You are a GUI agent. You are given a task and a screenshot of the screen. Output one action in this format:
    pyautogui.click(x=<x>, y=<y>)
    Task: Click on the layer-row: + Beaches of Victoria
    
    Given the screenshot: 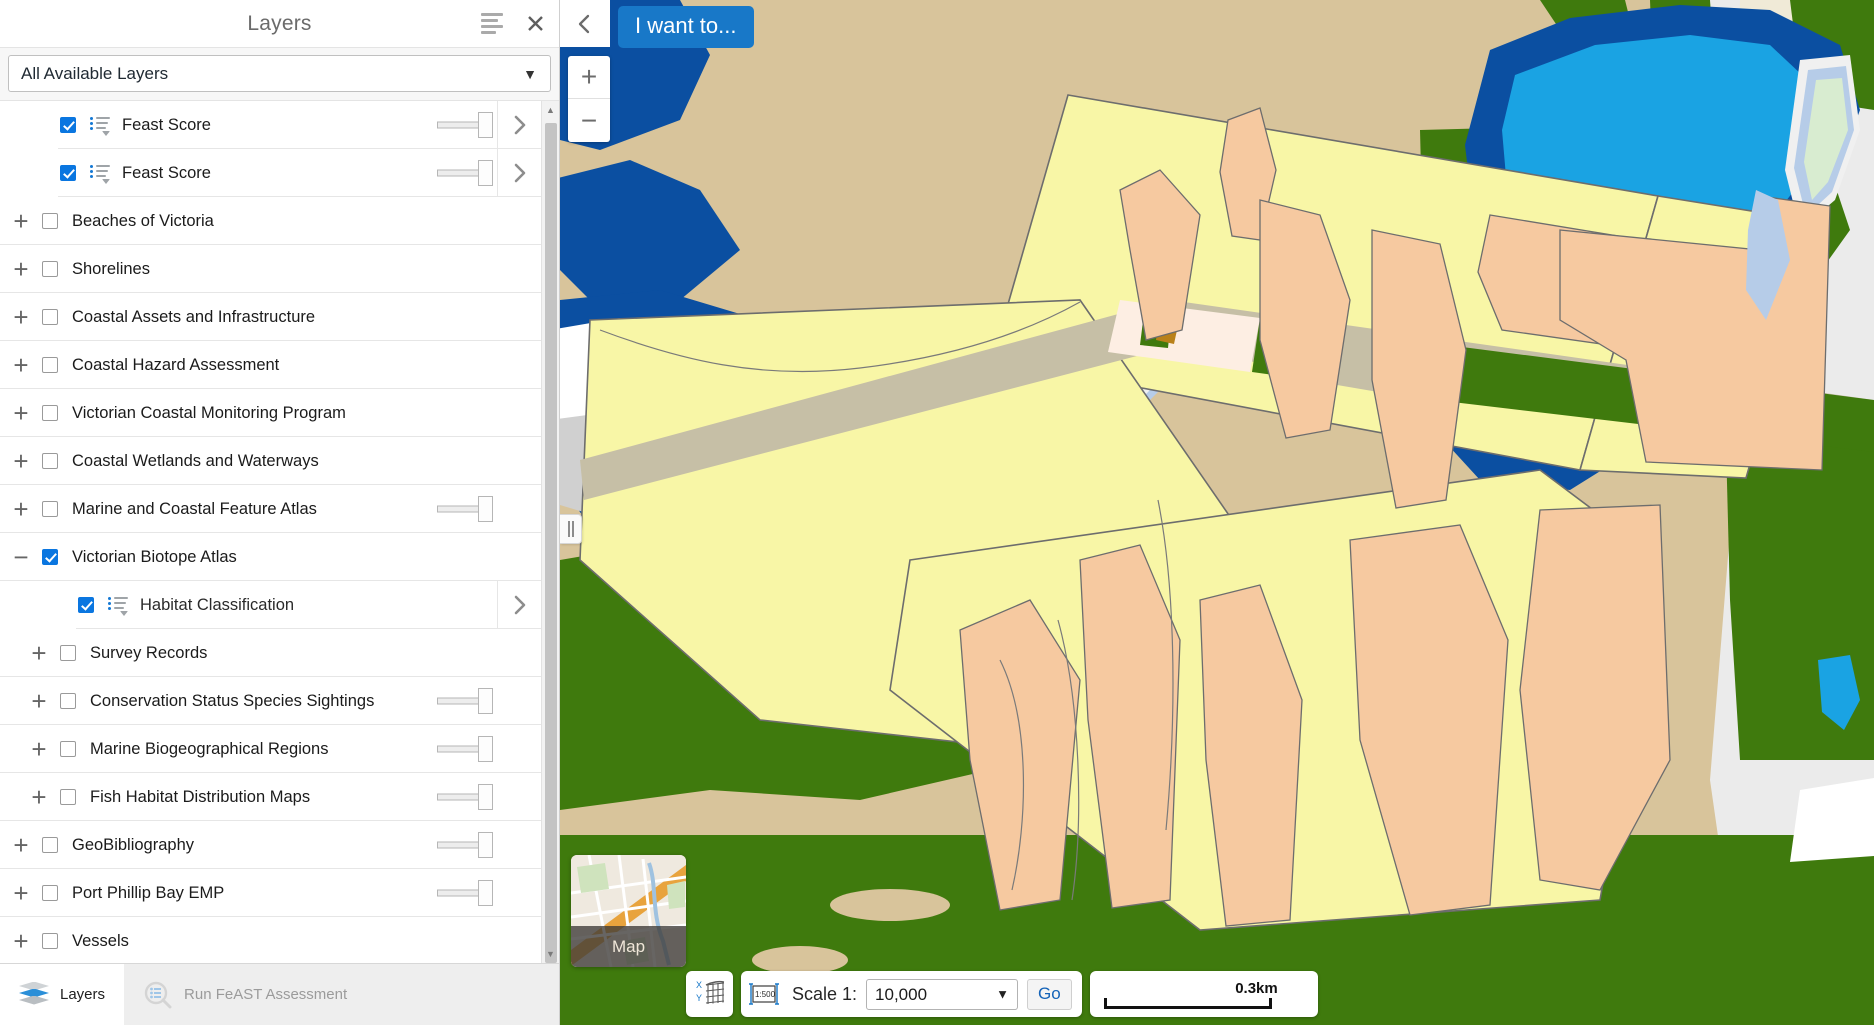 What is the action you would take?
    pyautogui.click(x=270, y=221)
    